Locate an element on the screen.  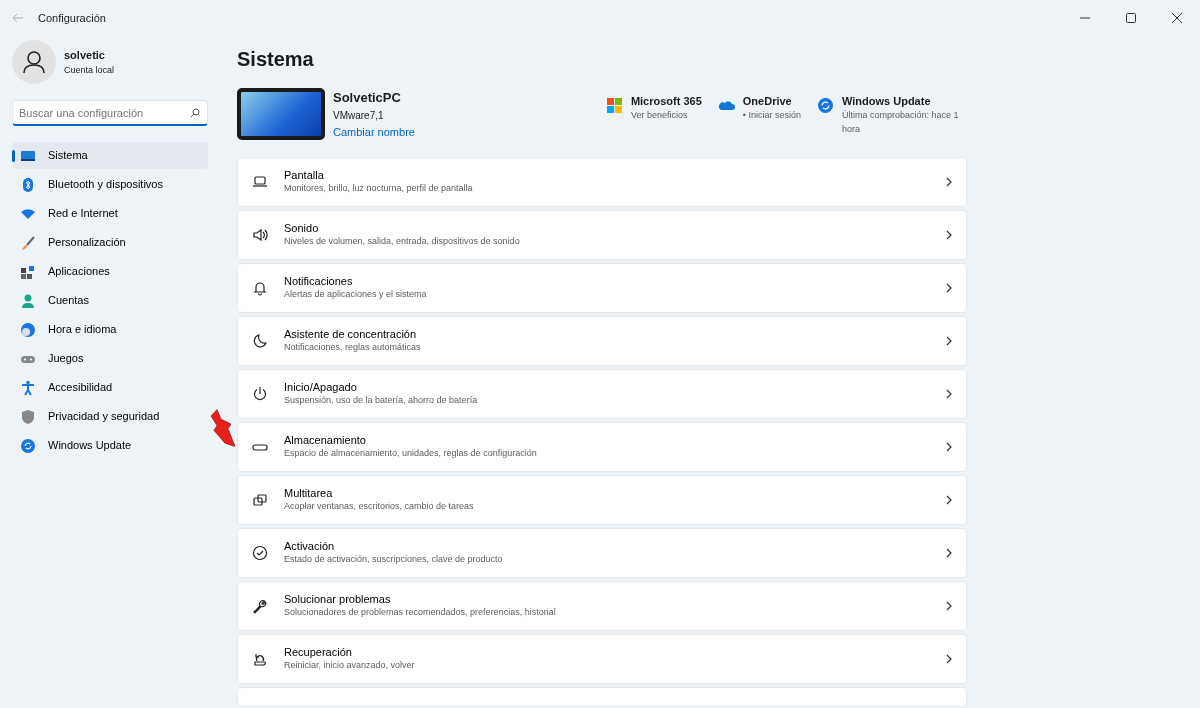
checkmark-circle-icon is located at coordinates (260, 552).